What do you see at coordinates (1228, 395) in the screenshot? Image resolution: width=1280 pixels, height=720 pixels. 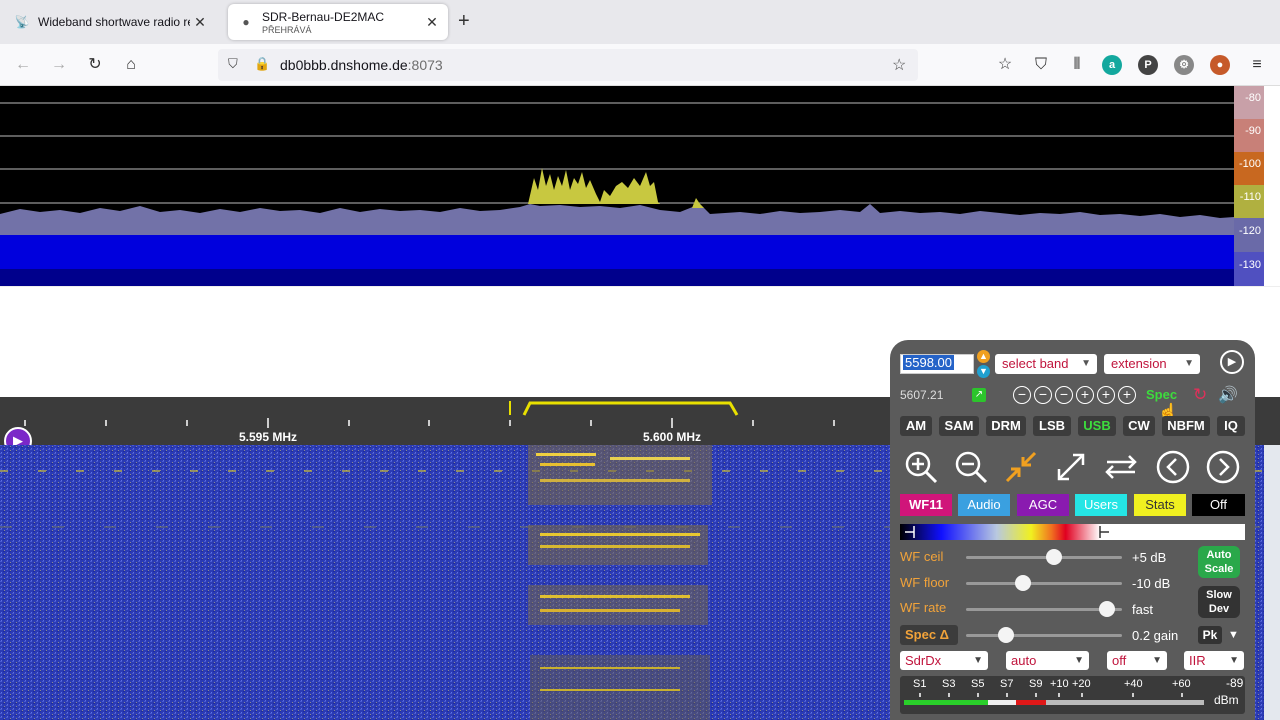 I see `speaker-icon: 🔊` at bounding box center [1228, 395].